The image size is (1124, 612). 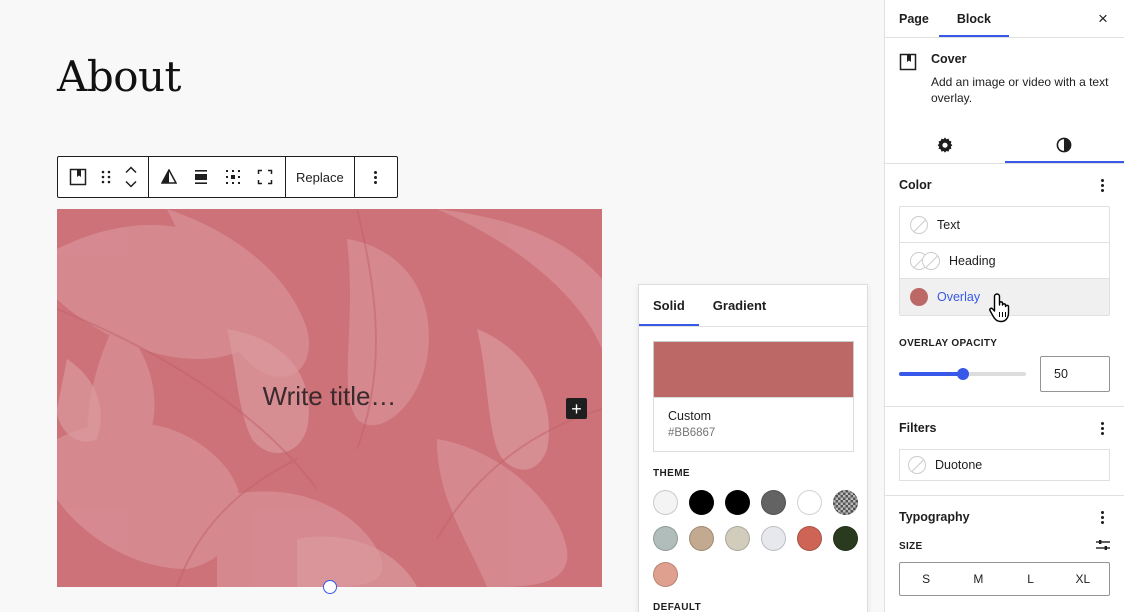 What do you see at coordinates (1031, 579) in the screenshot?
I see `size-option-l: L` at bounding box center [1031, 579].